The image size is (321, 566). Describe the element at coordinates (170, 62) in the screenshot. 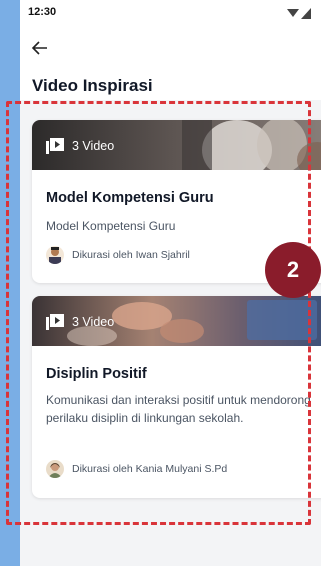

I see `header: Video Inspirasi` at that location.